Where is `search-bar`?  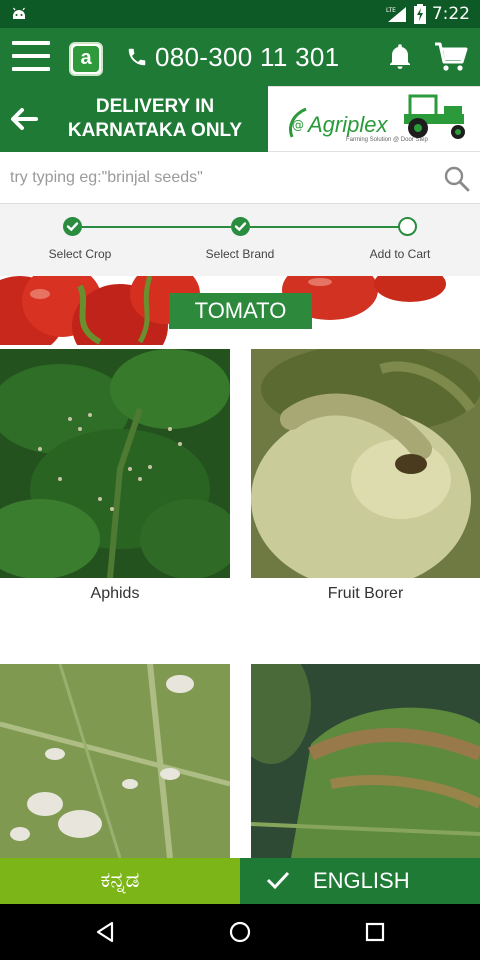 search-bar is located at coordinates (240, 178).